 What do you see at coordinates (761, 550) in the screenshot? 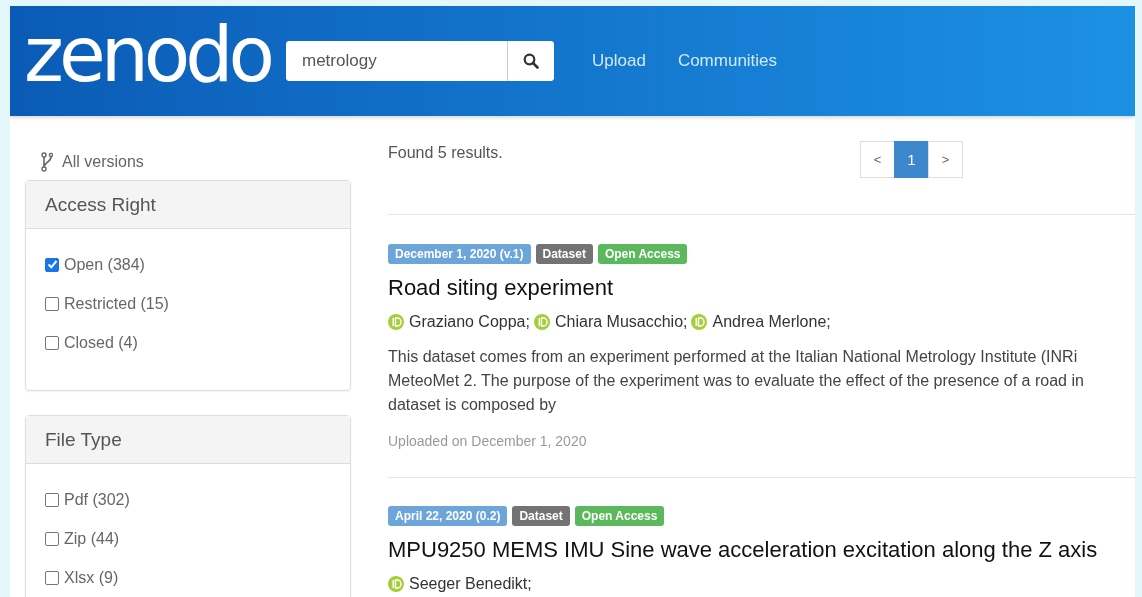
I see `record-title-link: MPU9250 MEMS IMU Sine wave acceleration excitation along the Z axis` at bounding box center [761, 550].